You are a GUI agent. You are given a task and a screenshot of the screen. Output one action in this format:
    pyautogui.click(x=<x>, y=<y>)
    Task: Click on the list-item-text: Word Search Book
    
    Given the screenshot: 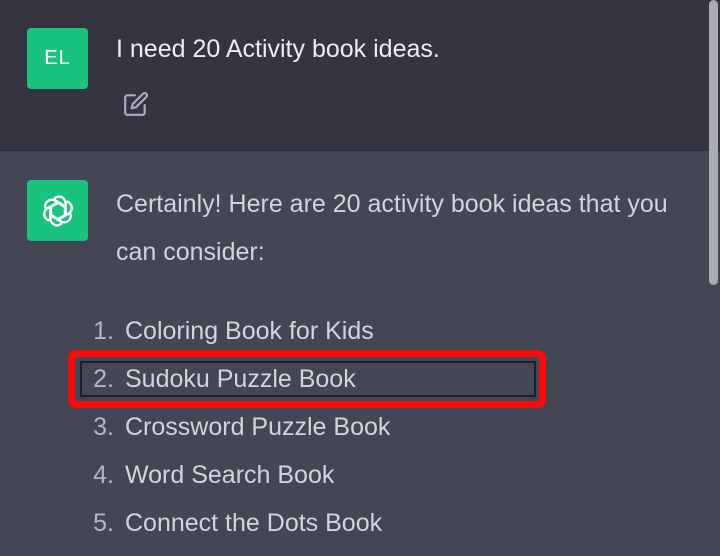 What is the action you would take?
    pyautogui.click(x=230, y=475)
    